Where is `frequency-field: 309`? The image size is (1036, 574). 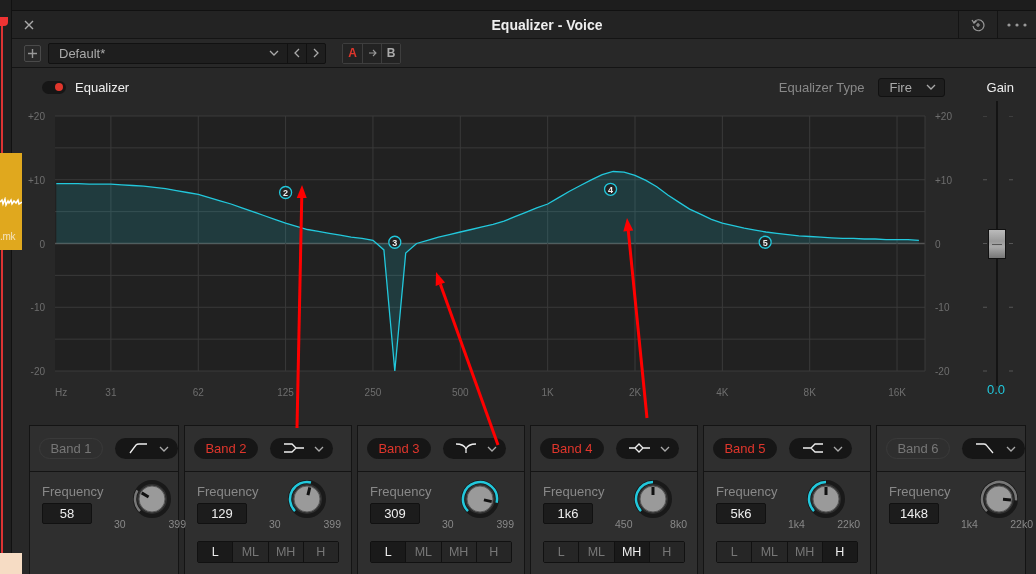
frequency-field: 309 is located at coordinates (395, 513).